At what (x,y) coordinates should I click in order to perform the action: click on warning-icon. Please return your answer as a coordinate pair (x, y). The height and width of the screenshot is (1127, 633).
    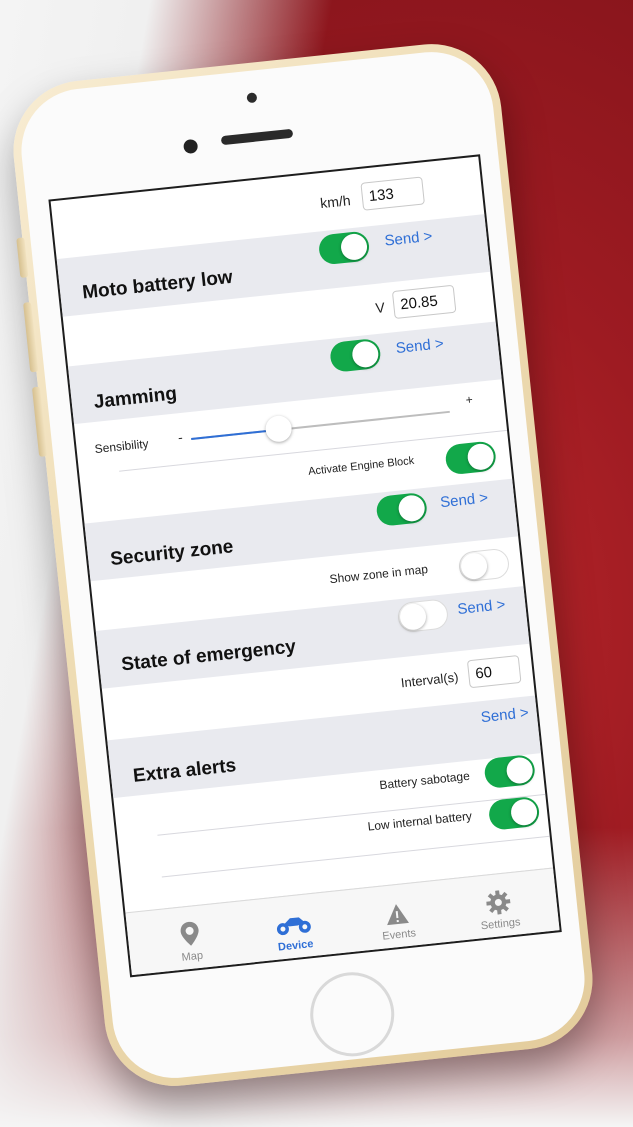
    Looking at the image, I should click on (398, 915).